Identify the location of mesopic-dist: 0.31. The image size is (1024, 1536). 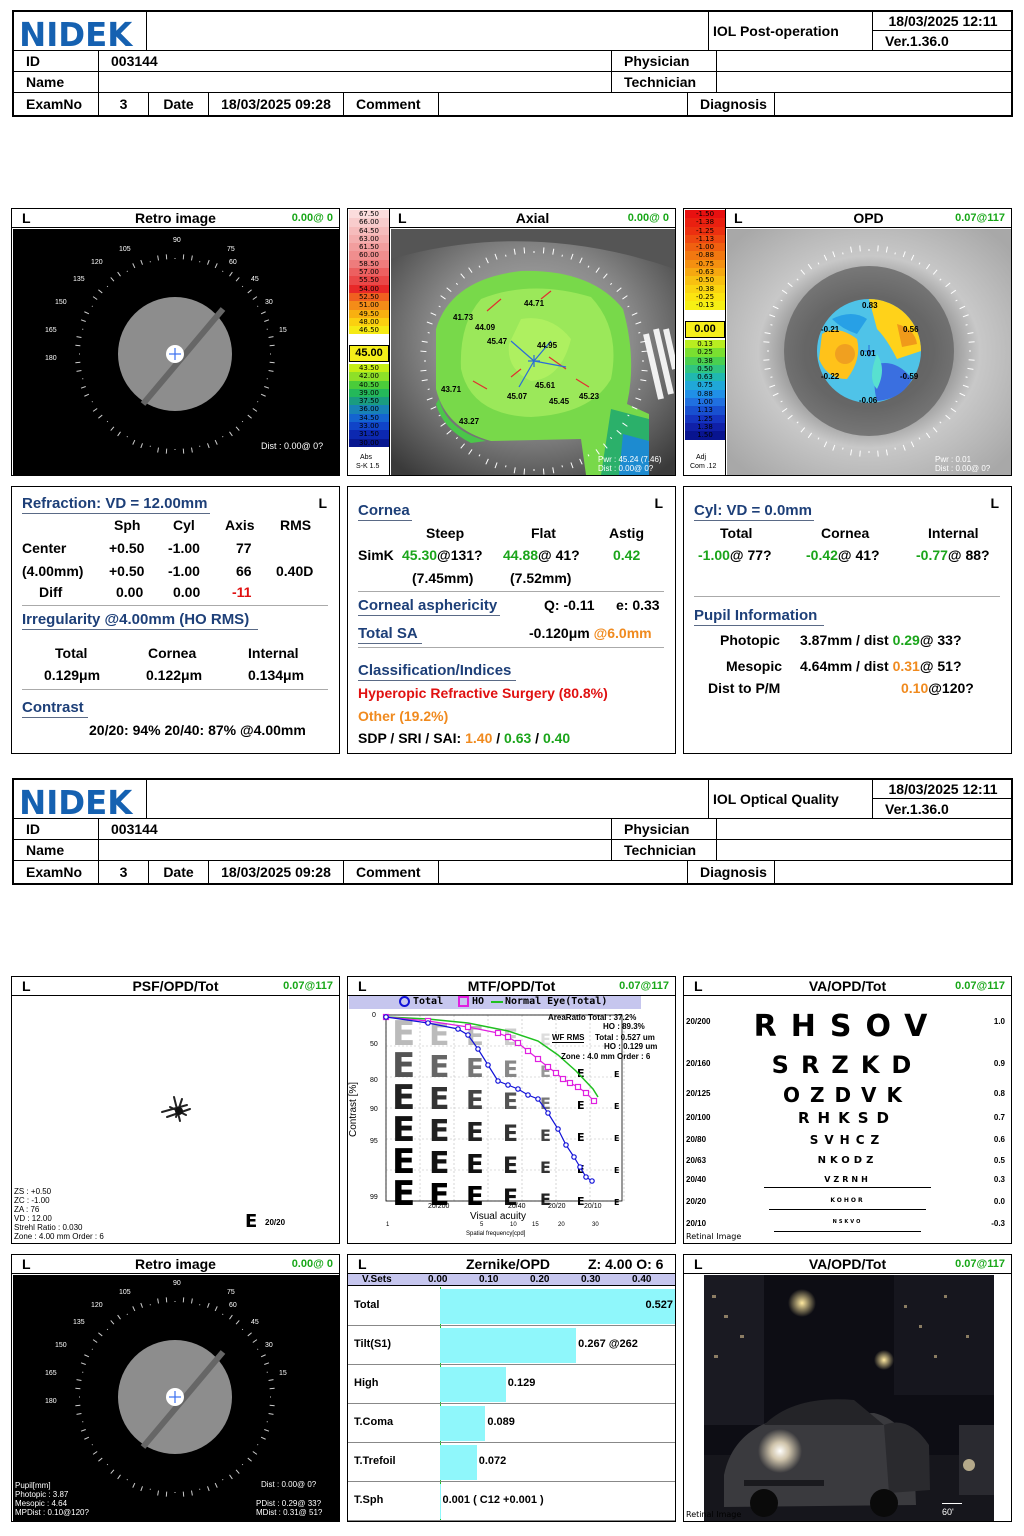
(906, 666).